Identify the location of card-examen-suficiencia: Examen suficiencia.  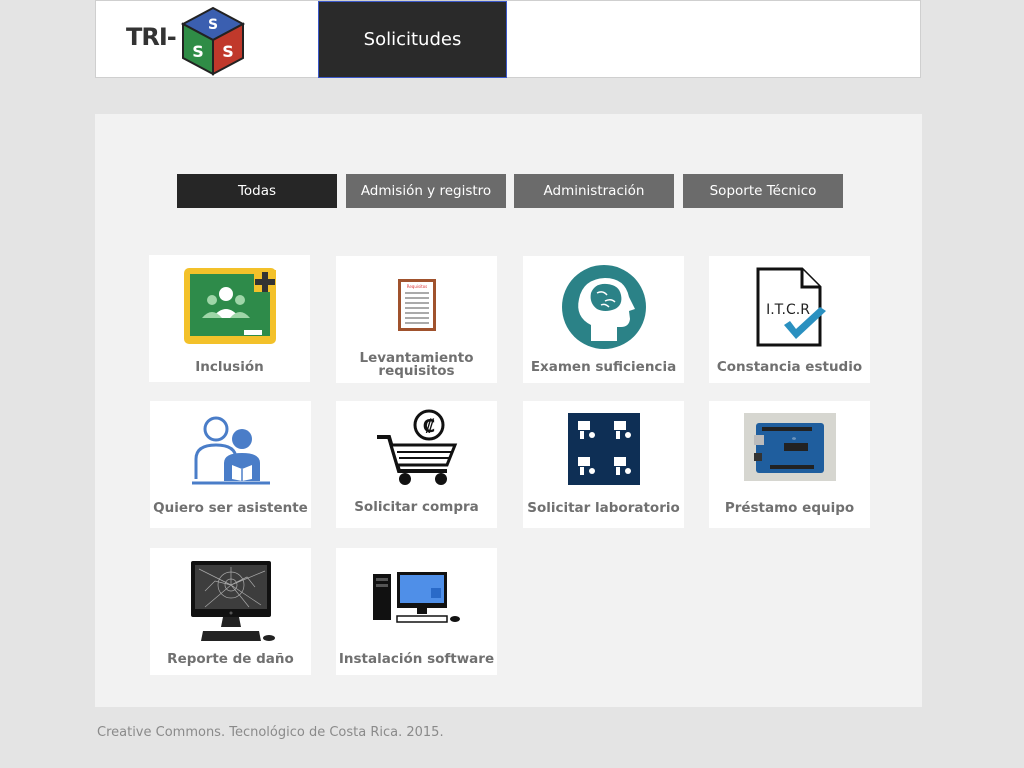
(603, 319).